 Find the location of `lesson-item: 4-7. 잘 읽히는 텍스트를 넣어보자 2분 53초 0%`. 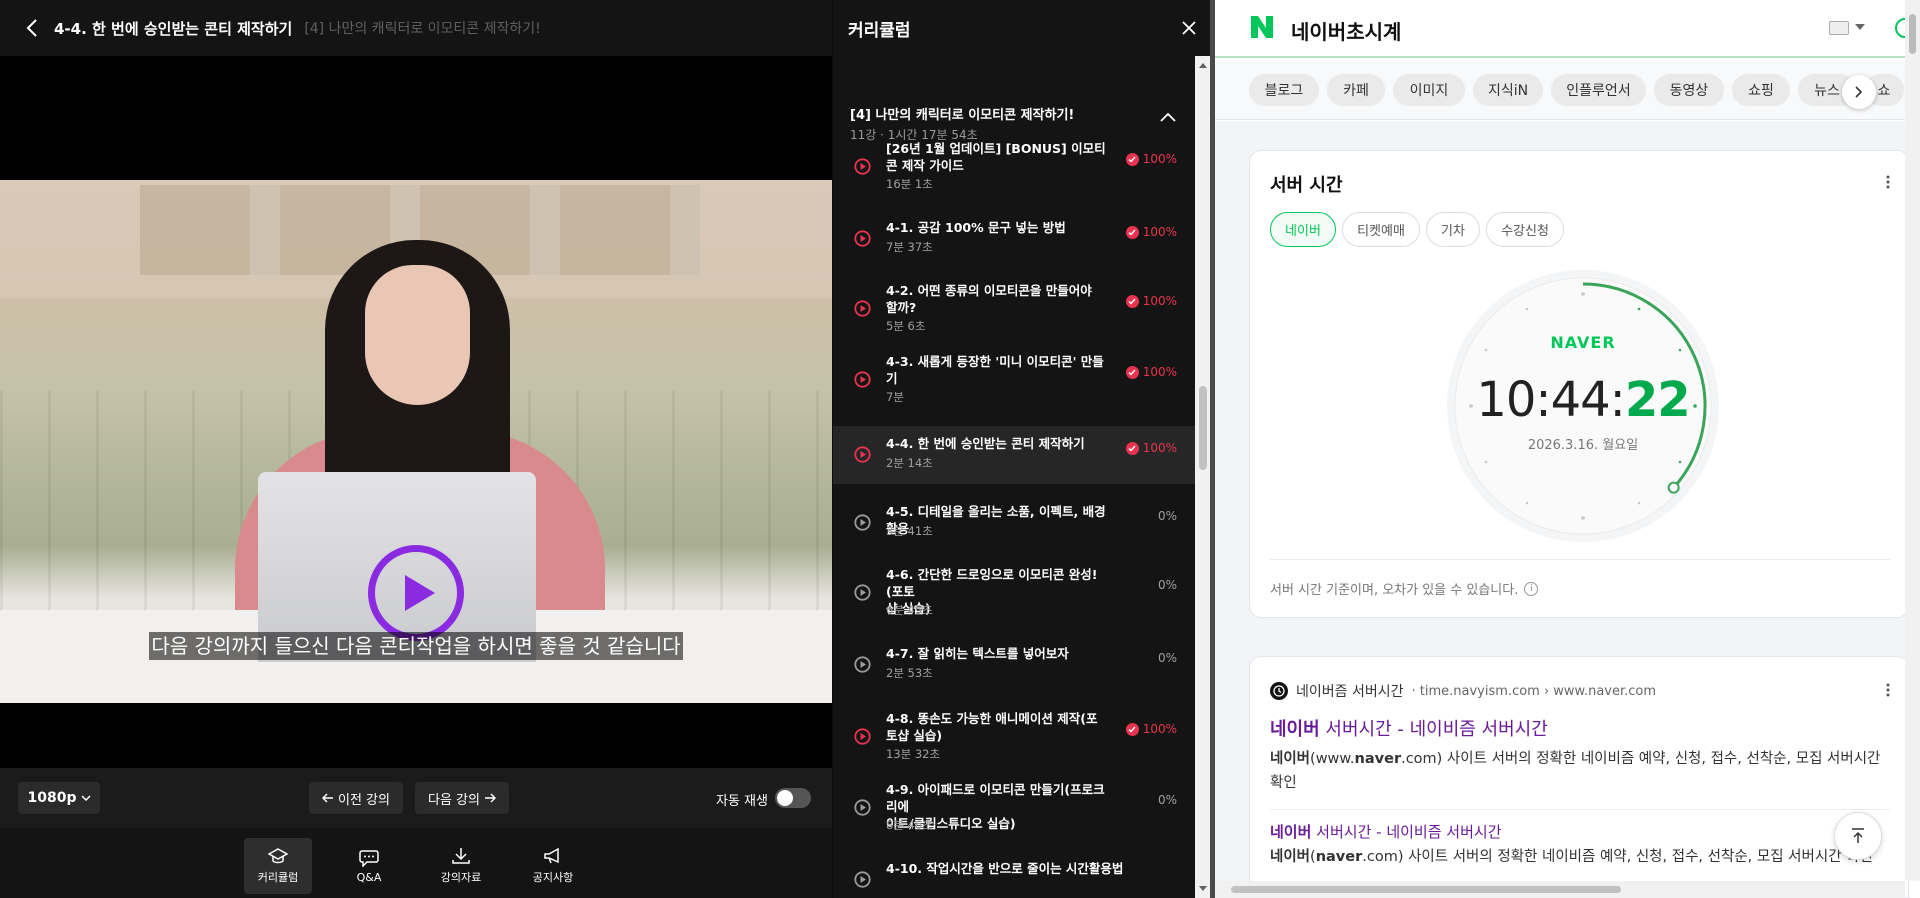

lesson-item: 4-7. 잘 읽히는 텍스트를 넣어보자 2분 53초 0% is located at coordinates (1014, 665).